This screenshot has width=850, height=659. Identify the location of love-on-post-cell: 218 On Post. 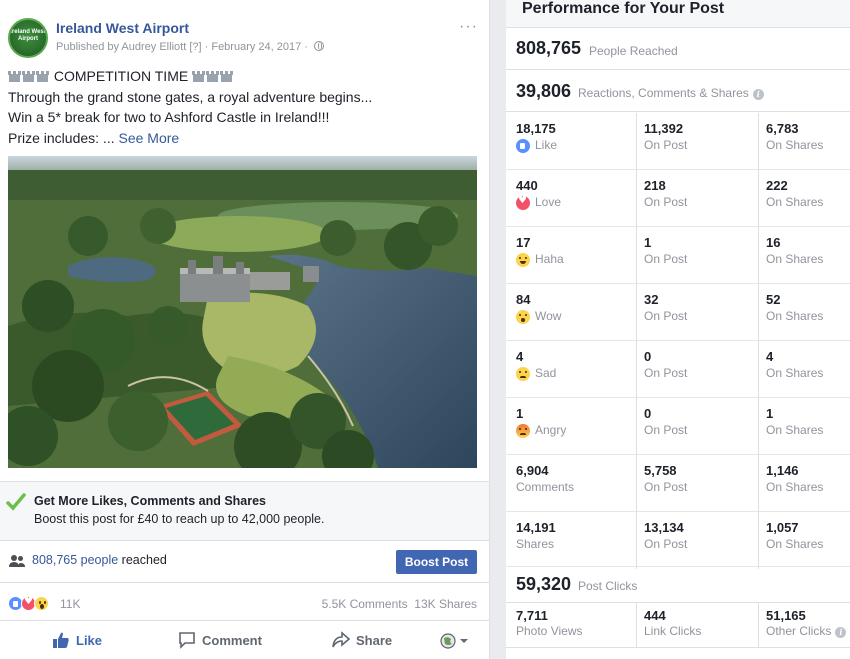
(697, 198).